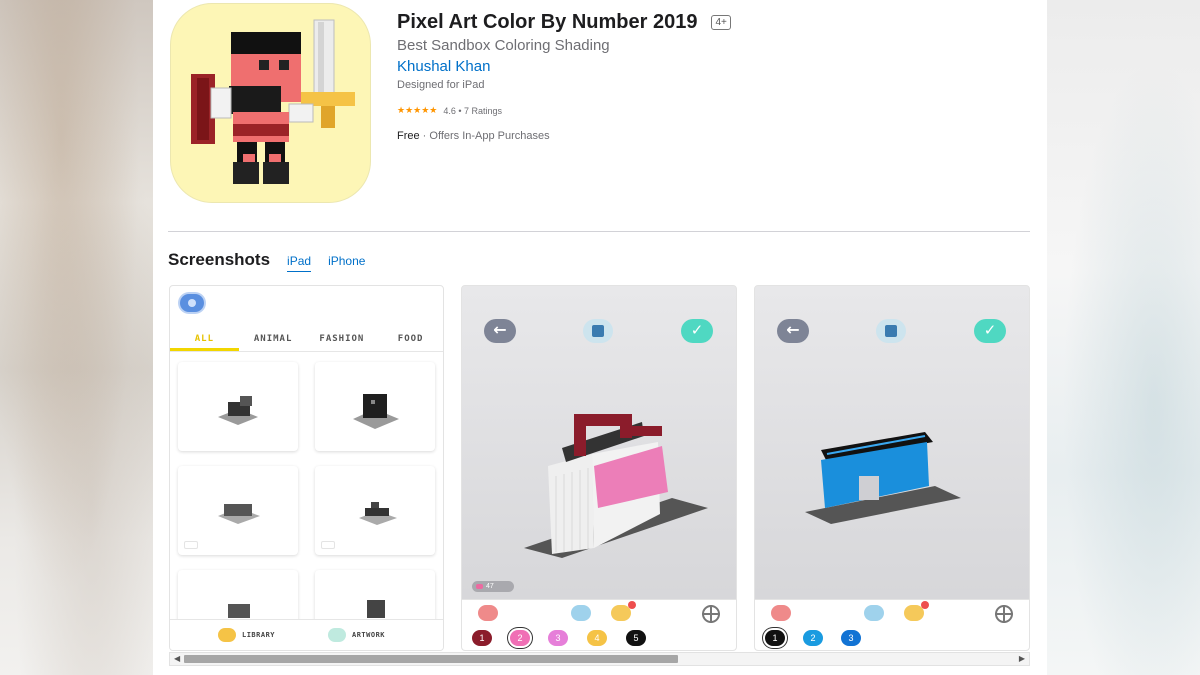  I want to click on app-icon, so click(270, 103).